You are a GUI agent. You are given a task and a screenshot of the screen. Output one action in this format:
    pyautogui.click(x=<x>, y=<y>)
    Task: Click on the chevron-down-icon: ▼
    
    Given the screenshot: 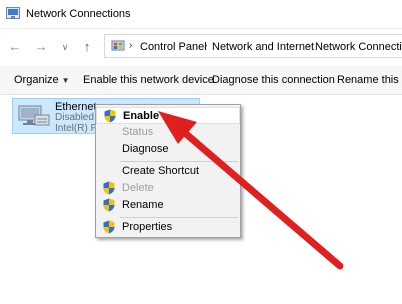 What is the action you would take?
    pyautogui.click(x=65, y=80)
    